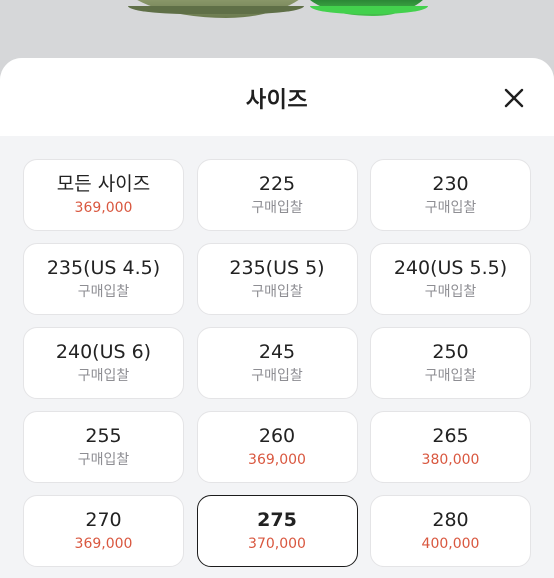 The height and width of the screenshot is (578, 554). Describe the element at coordinates (450, 520) in the screenshot. I see `size-label: 280` at that location.